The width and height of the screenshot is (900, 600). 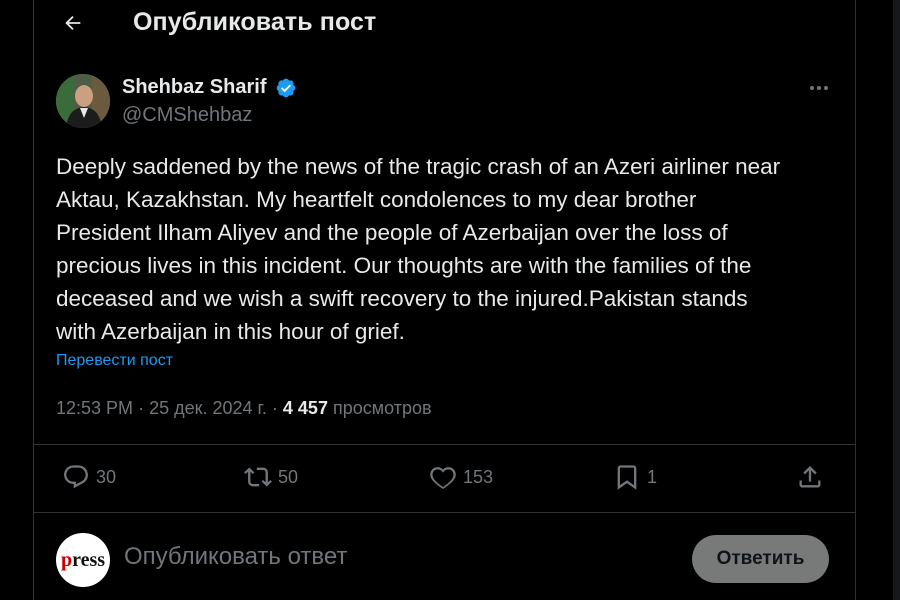 What do you see at coordinates (288, 476) in the screenshot?
I see `repost-count: 50` at bounding box center [288, 476].